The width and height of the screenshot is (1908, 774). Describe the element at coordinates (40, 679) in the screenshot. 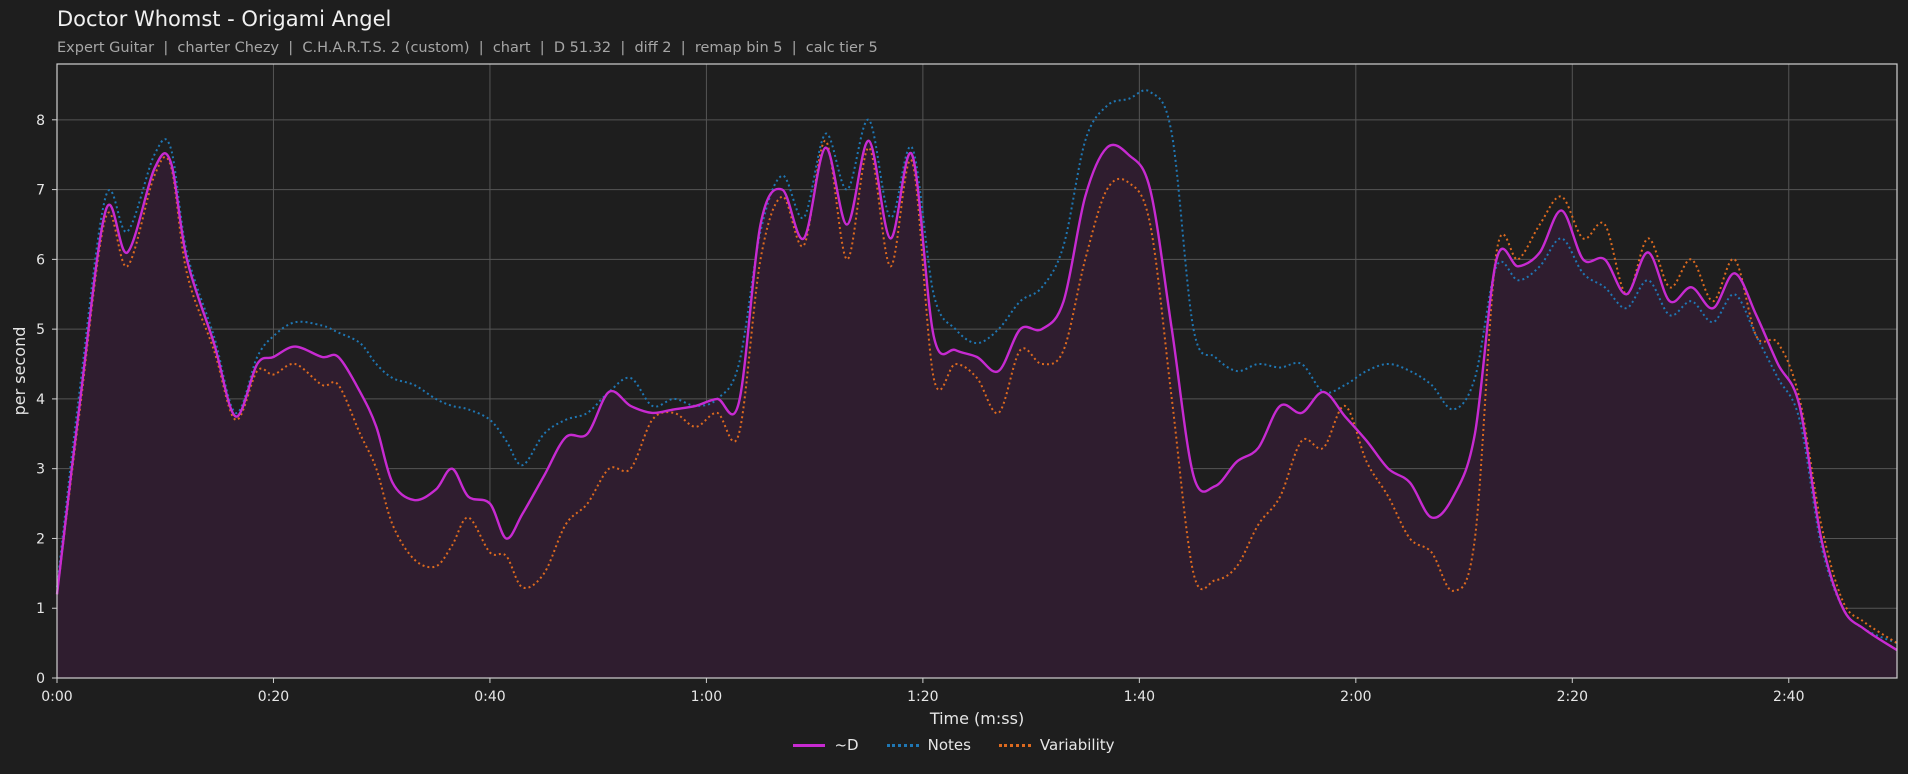

I see `y-tick-label: 0` at that location.